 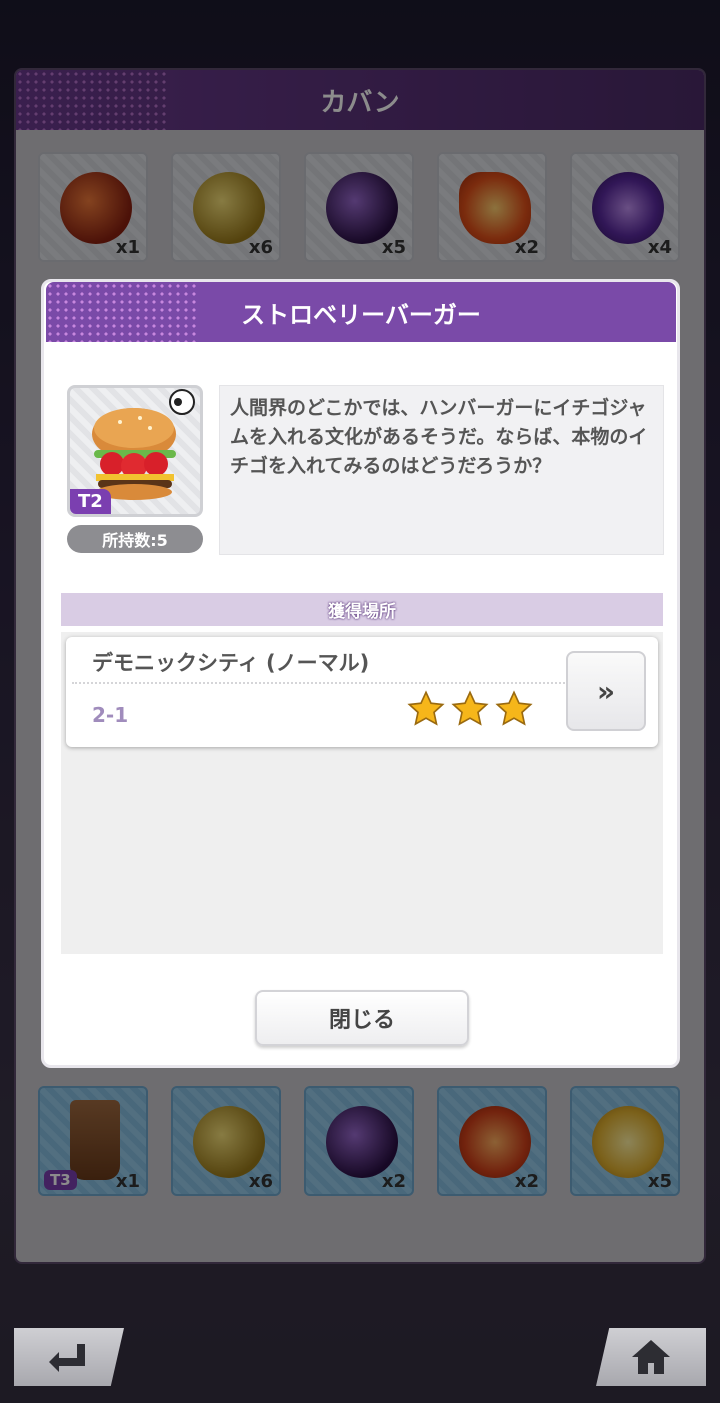 What do you see at coordinates (110, 715) in the screenshot?
I see `acquisition-stage: 2-1` at bounding box center [110, 715].